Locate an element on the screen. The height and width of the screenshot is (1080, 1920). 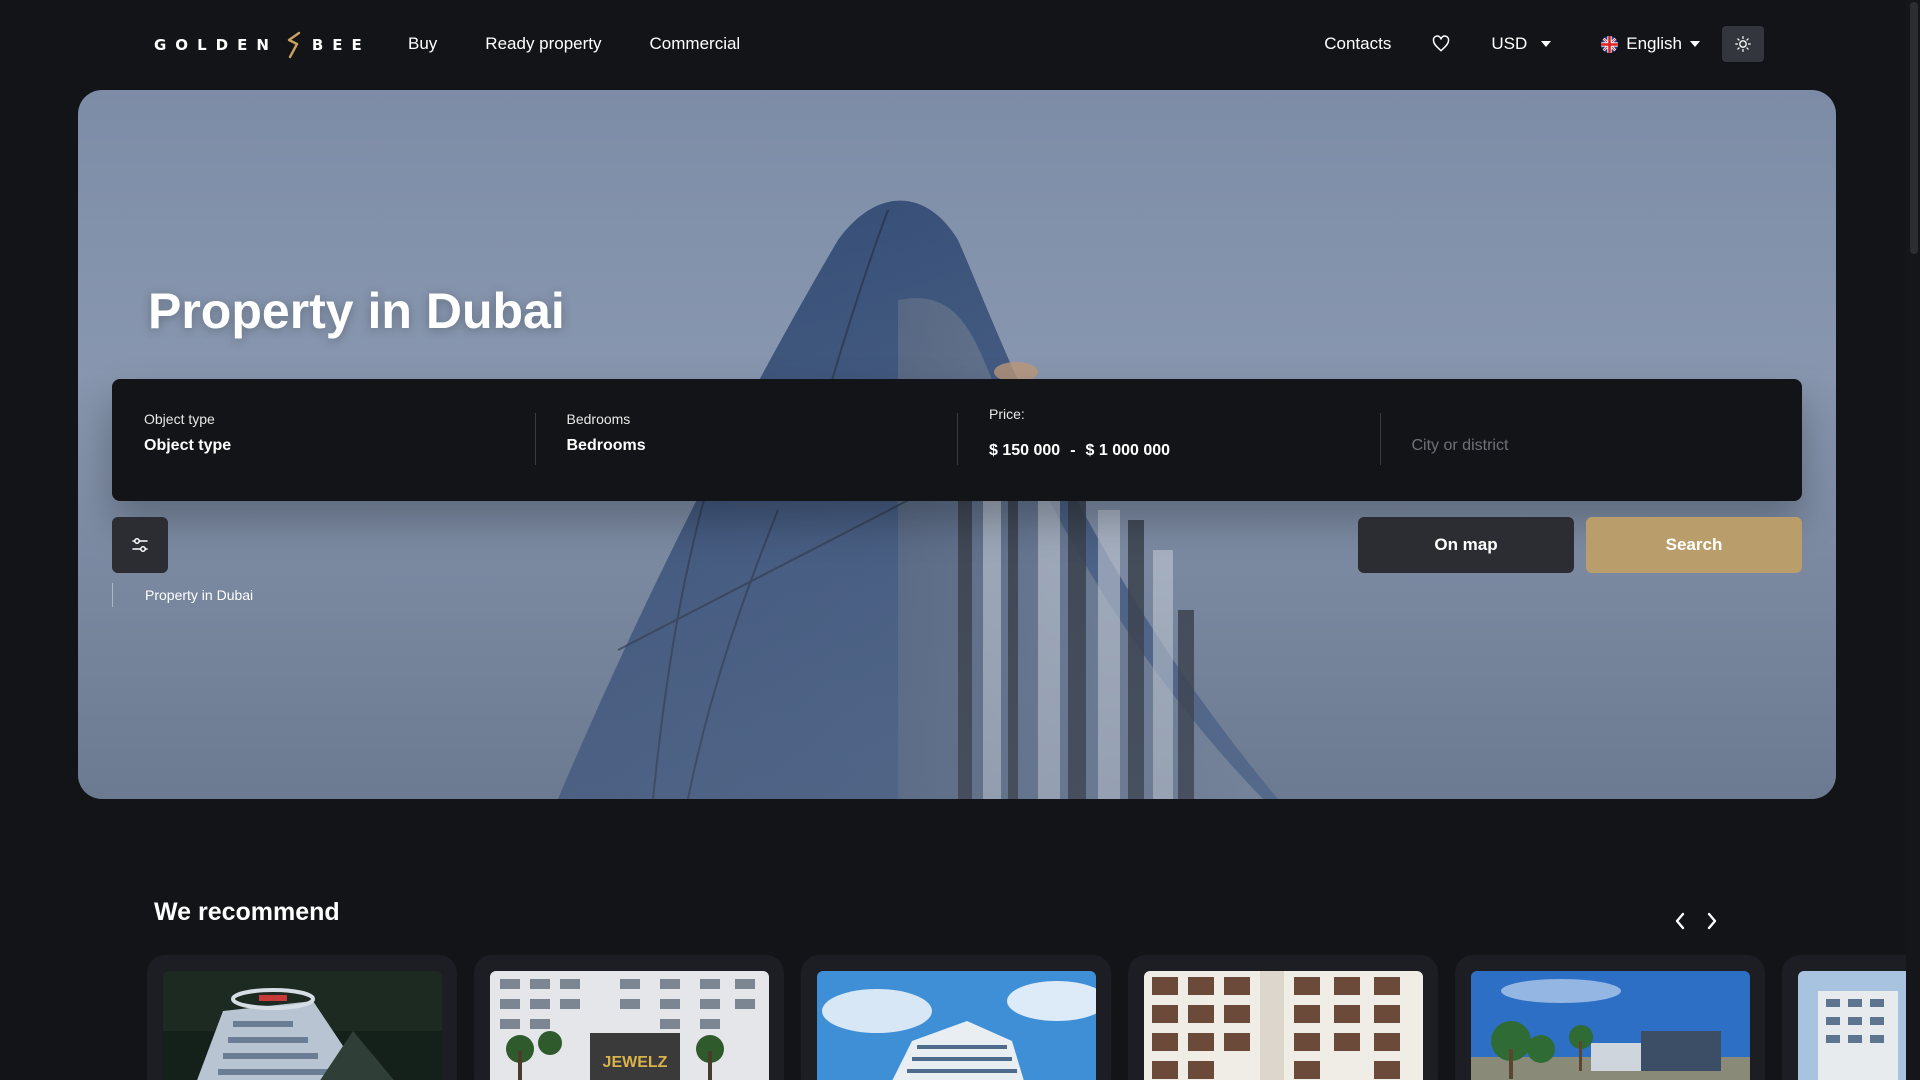
price-to: $ 1 000 000 is located at coordinates (1128, 451).